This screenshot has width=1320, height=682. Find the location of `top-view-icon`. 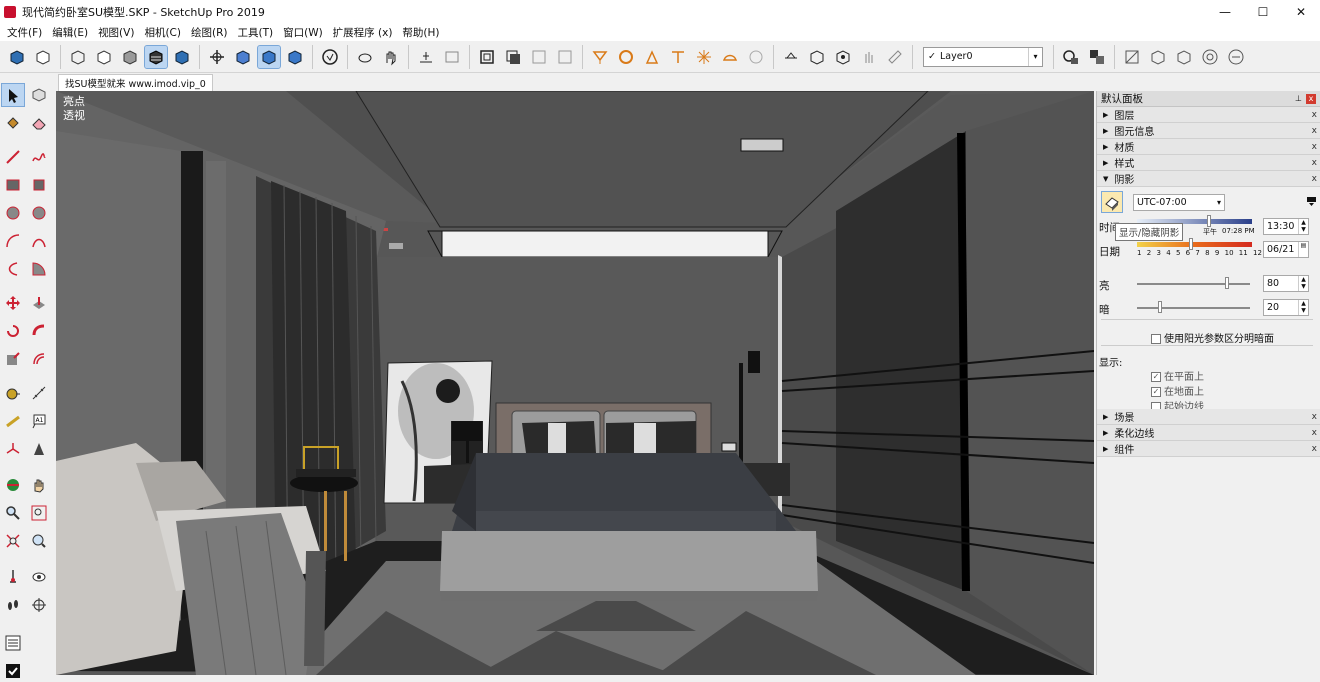

top-view-icon is located at coordinates (269, 56).